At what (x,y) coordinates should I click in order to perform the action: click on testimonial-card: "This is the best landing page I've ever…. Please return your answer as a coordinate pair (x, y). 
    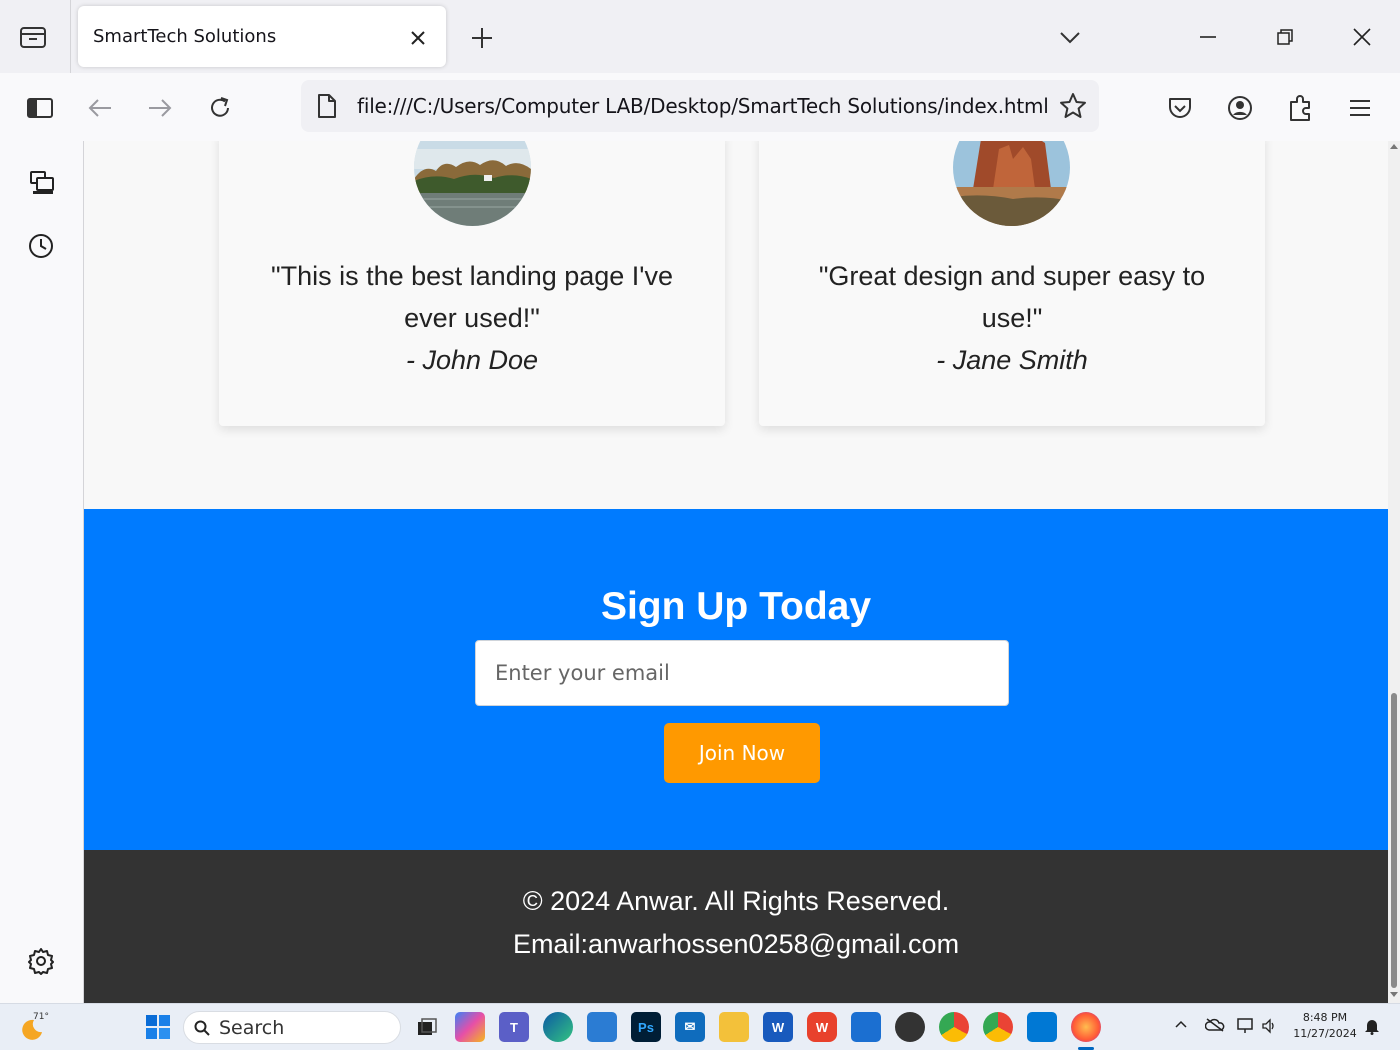
    Looking at the image, I should click on (472, 283).